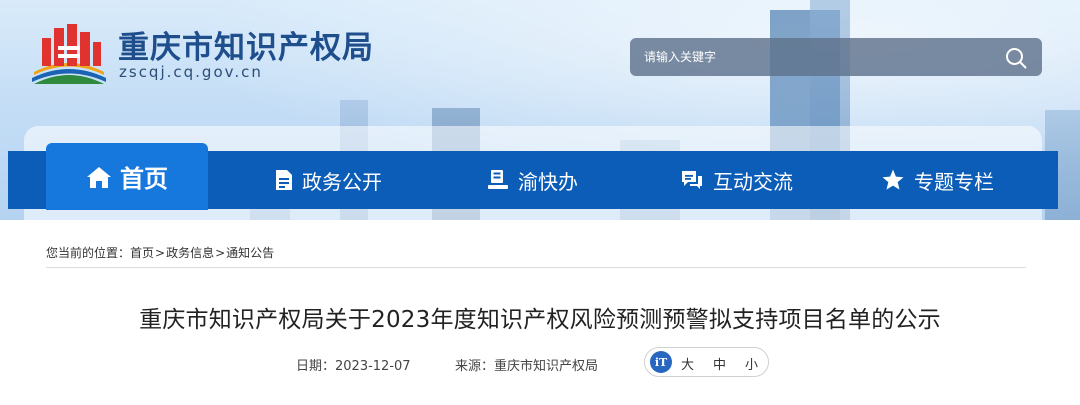 The image size is (1080, 405). I want to click on source-label: 来源：, so click(475, 366).